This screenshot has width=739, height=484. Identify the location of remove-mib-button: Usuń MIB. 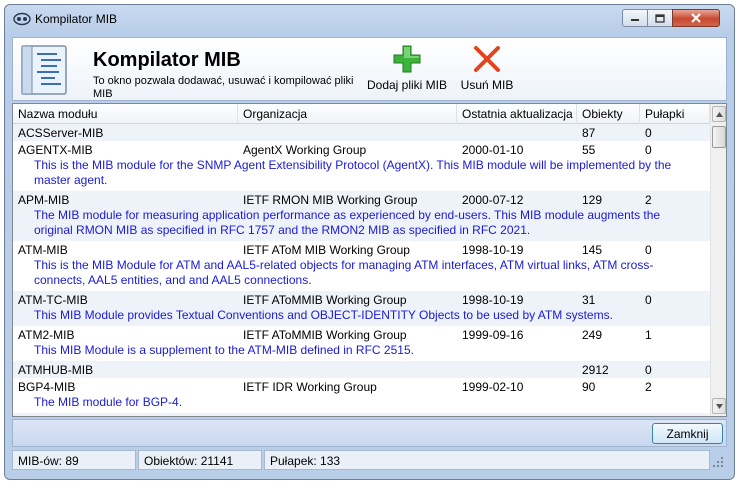
(487, 68).